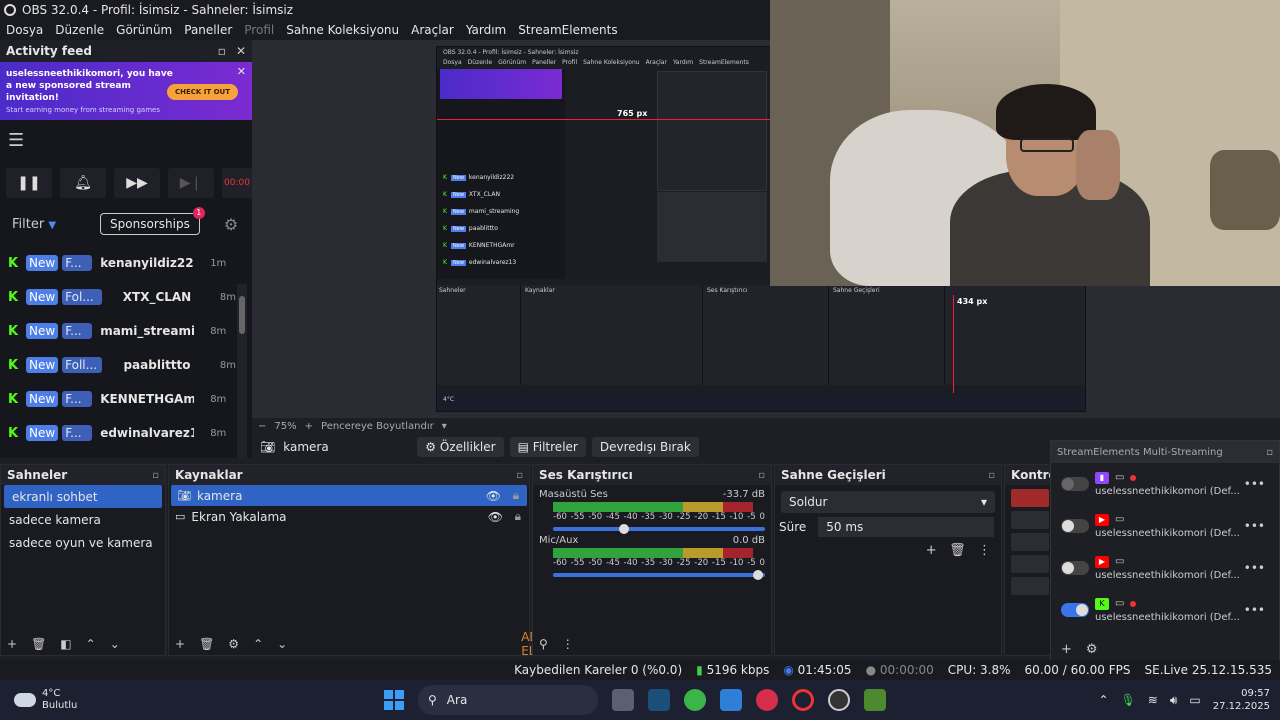 The width and height of the screenshot is (1280, 720). What do you see at coordinates (767, 700) in the screenshot?
I see `pinterest-icon` at bounding box center [767, 700].